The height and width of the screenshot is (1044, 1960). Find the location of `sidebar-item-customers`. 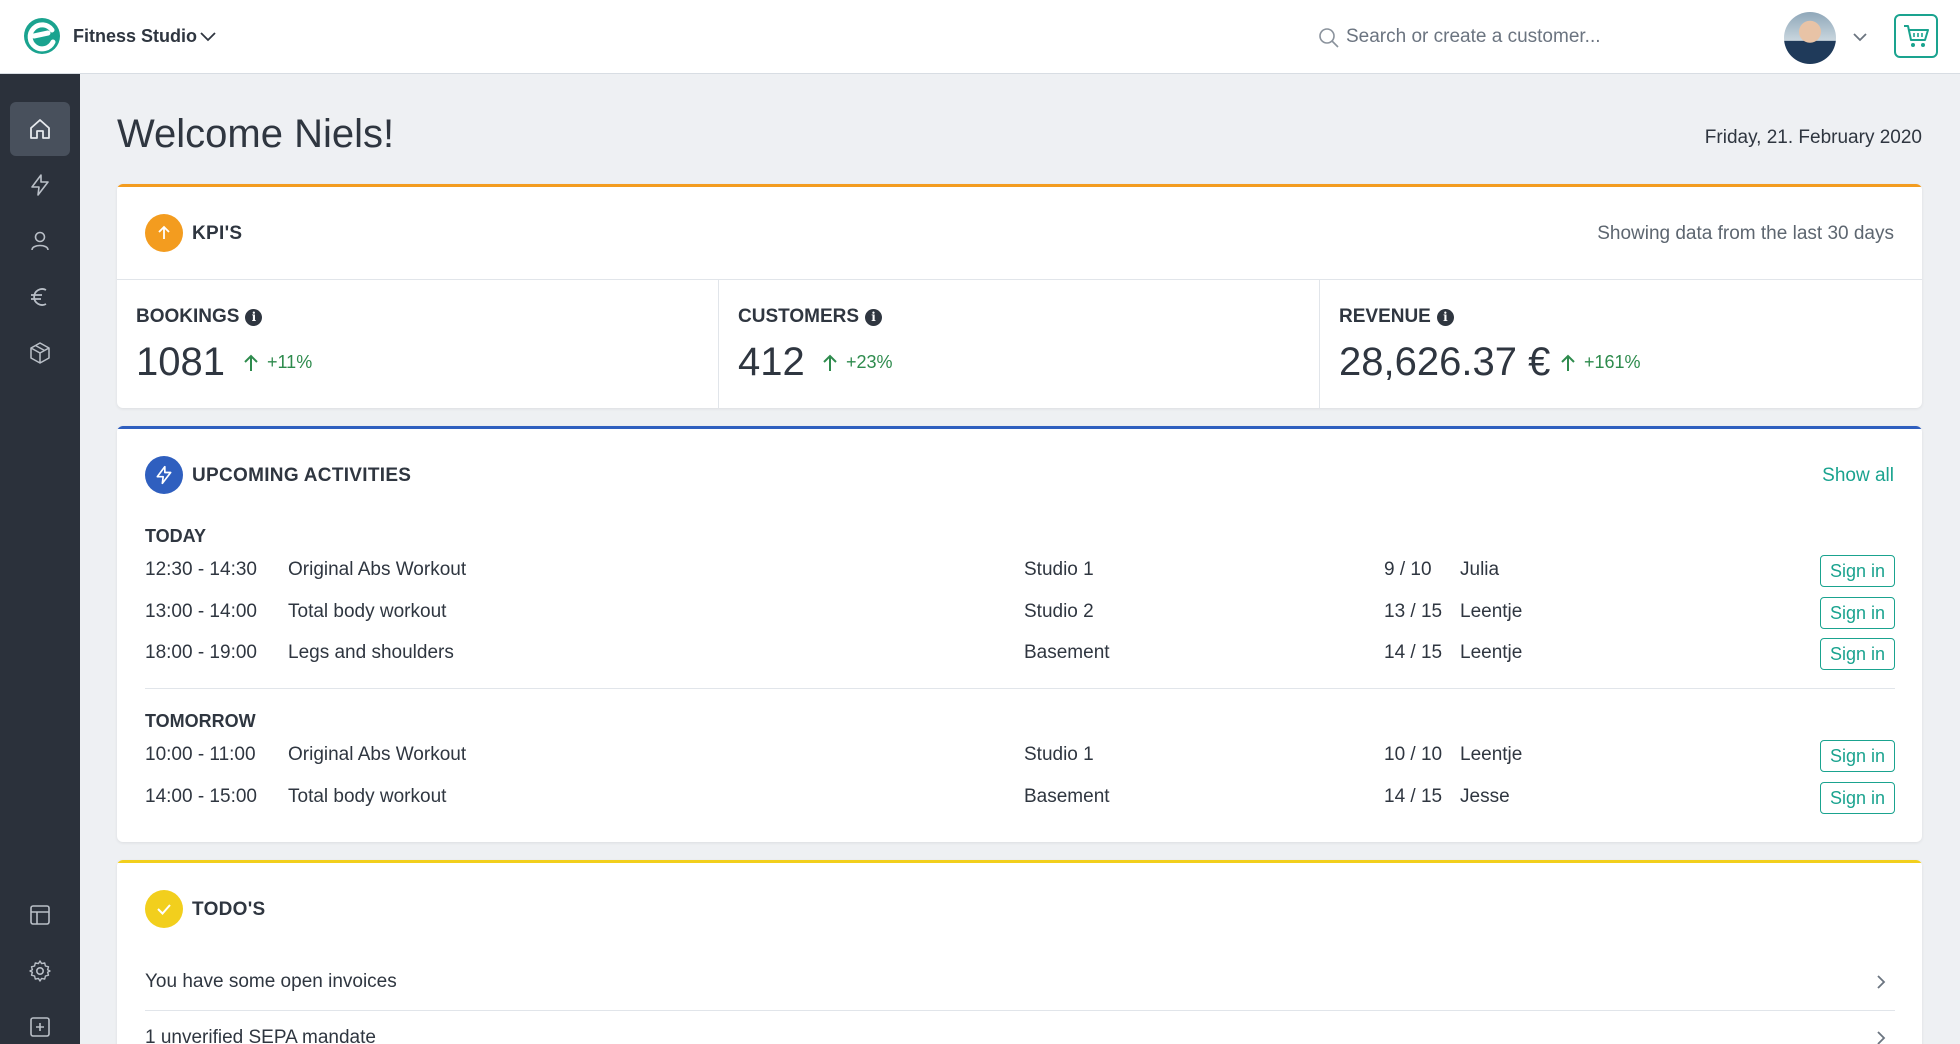

sidebar-item-customers is located at coordinates (40, 241).